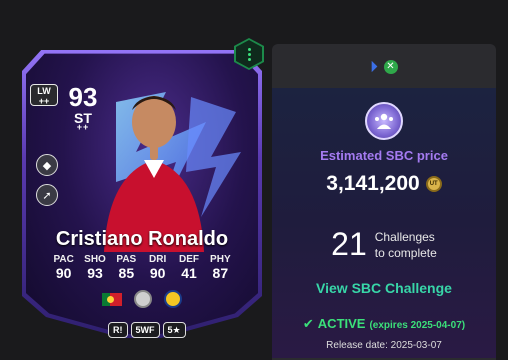  Describe the element at coordinates (44, 101) in the screenshot. I see `alt-position-plus: ++` at that location.